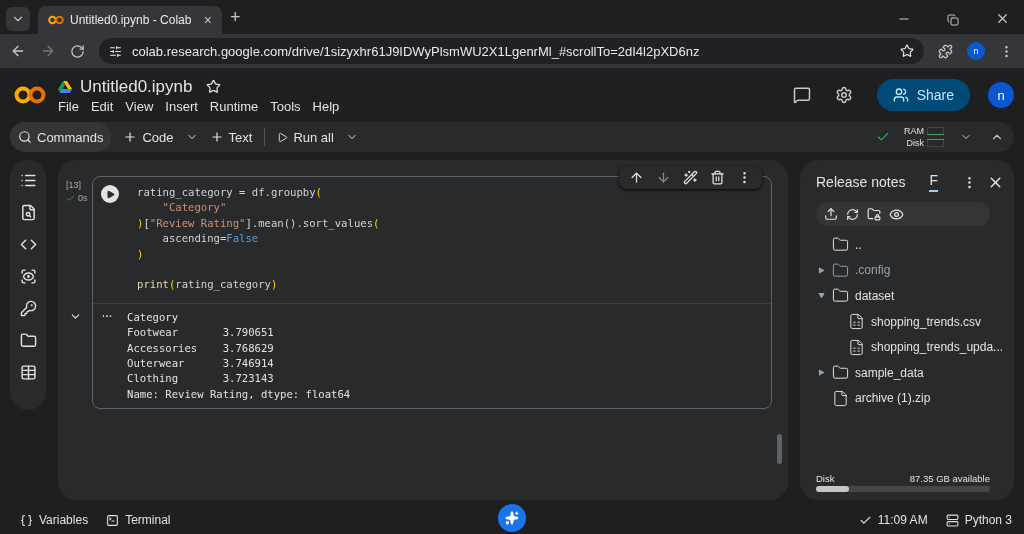  I want to click on disk-available: 87.35 GB available, so click(949, 478).